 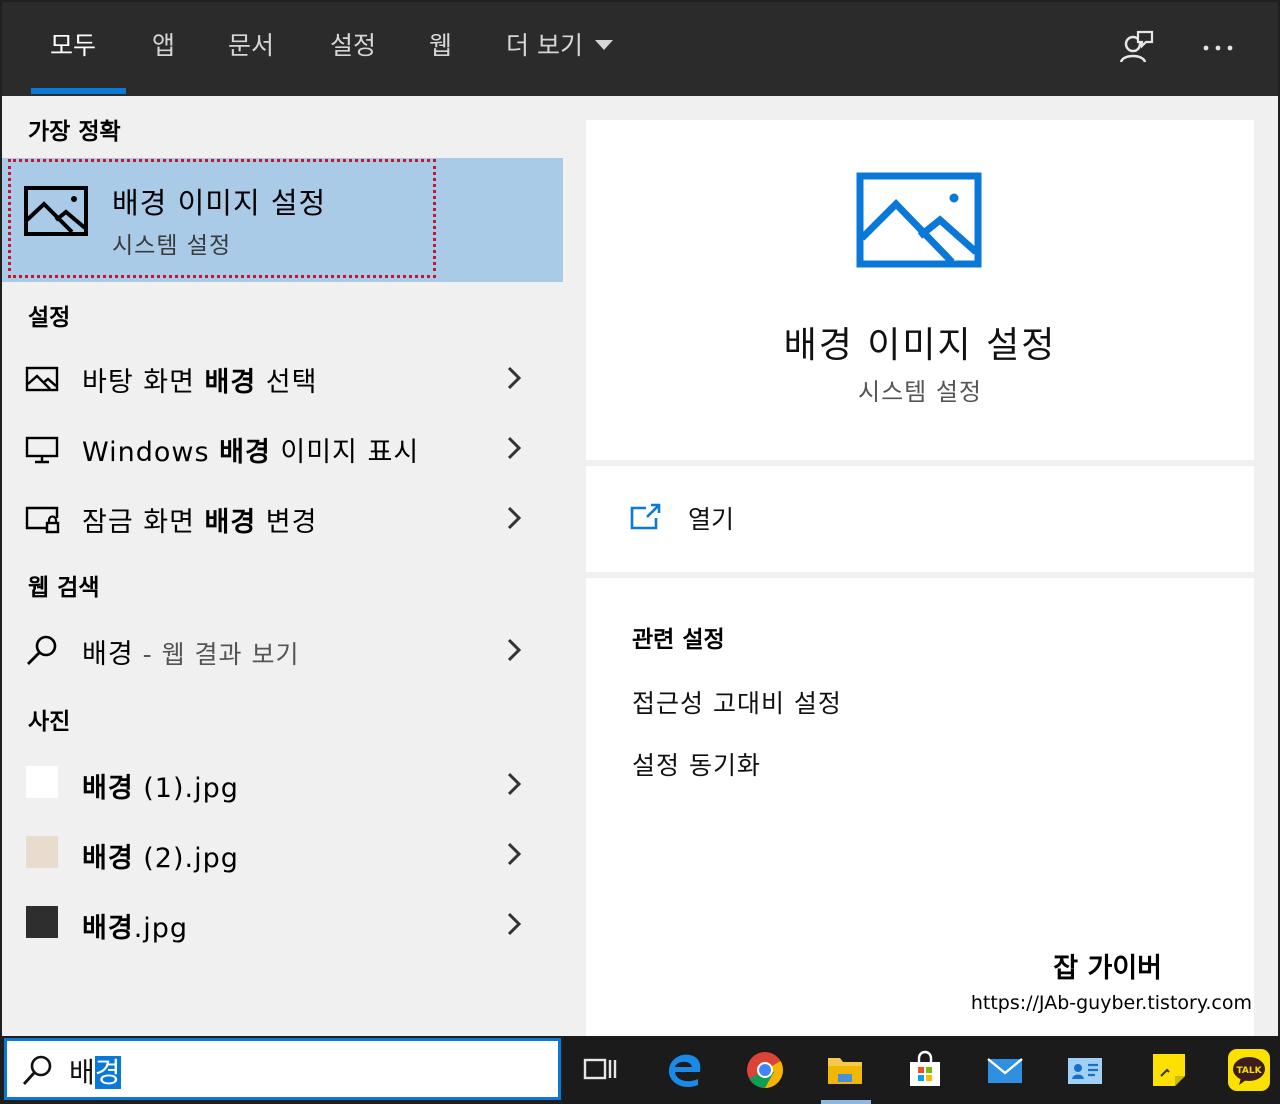 What do you see at coordinates (640, 49) in the screenshot?
I see `search-filter-bar: 모두 앱 문서 설정 웹 더 보기` at bounding box center [640, 49].